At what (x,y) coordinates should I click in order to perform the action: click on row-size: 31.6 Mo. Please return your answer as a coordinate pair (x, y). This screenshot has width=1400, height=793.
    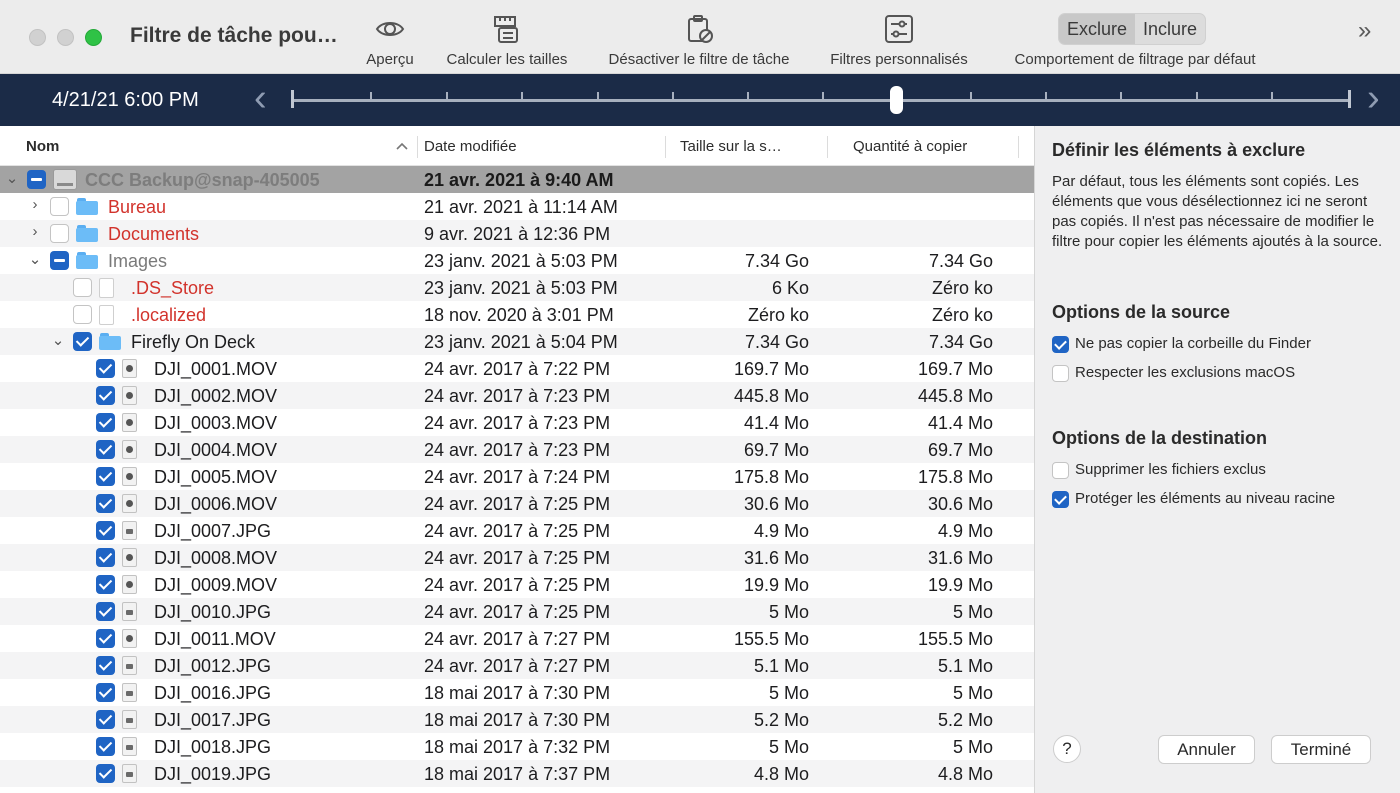
    Looking at the image, I should click on (776, 558).